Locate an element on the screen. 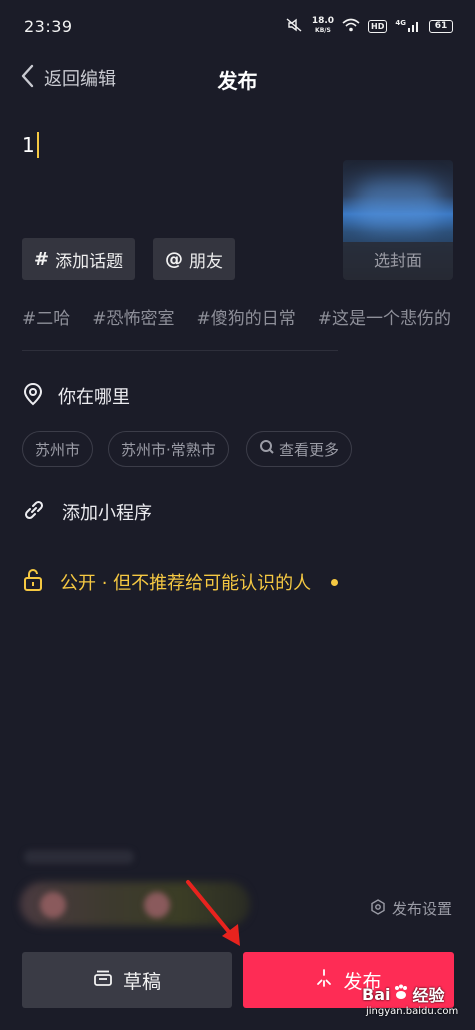 Image resolution: width=475 pixels, height=1030 pixels. unlock-icon is located at coordinates (33, 582).